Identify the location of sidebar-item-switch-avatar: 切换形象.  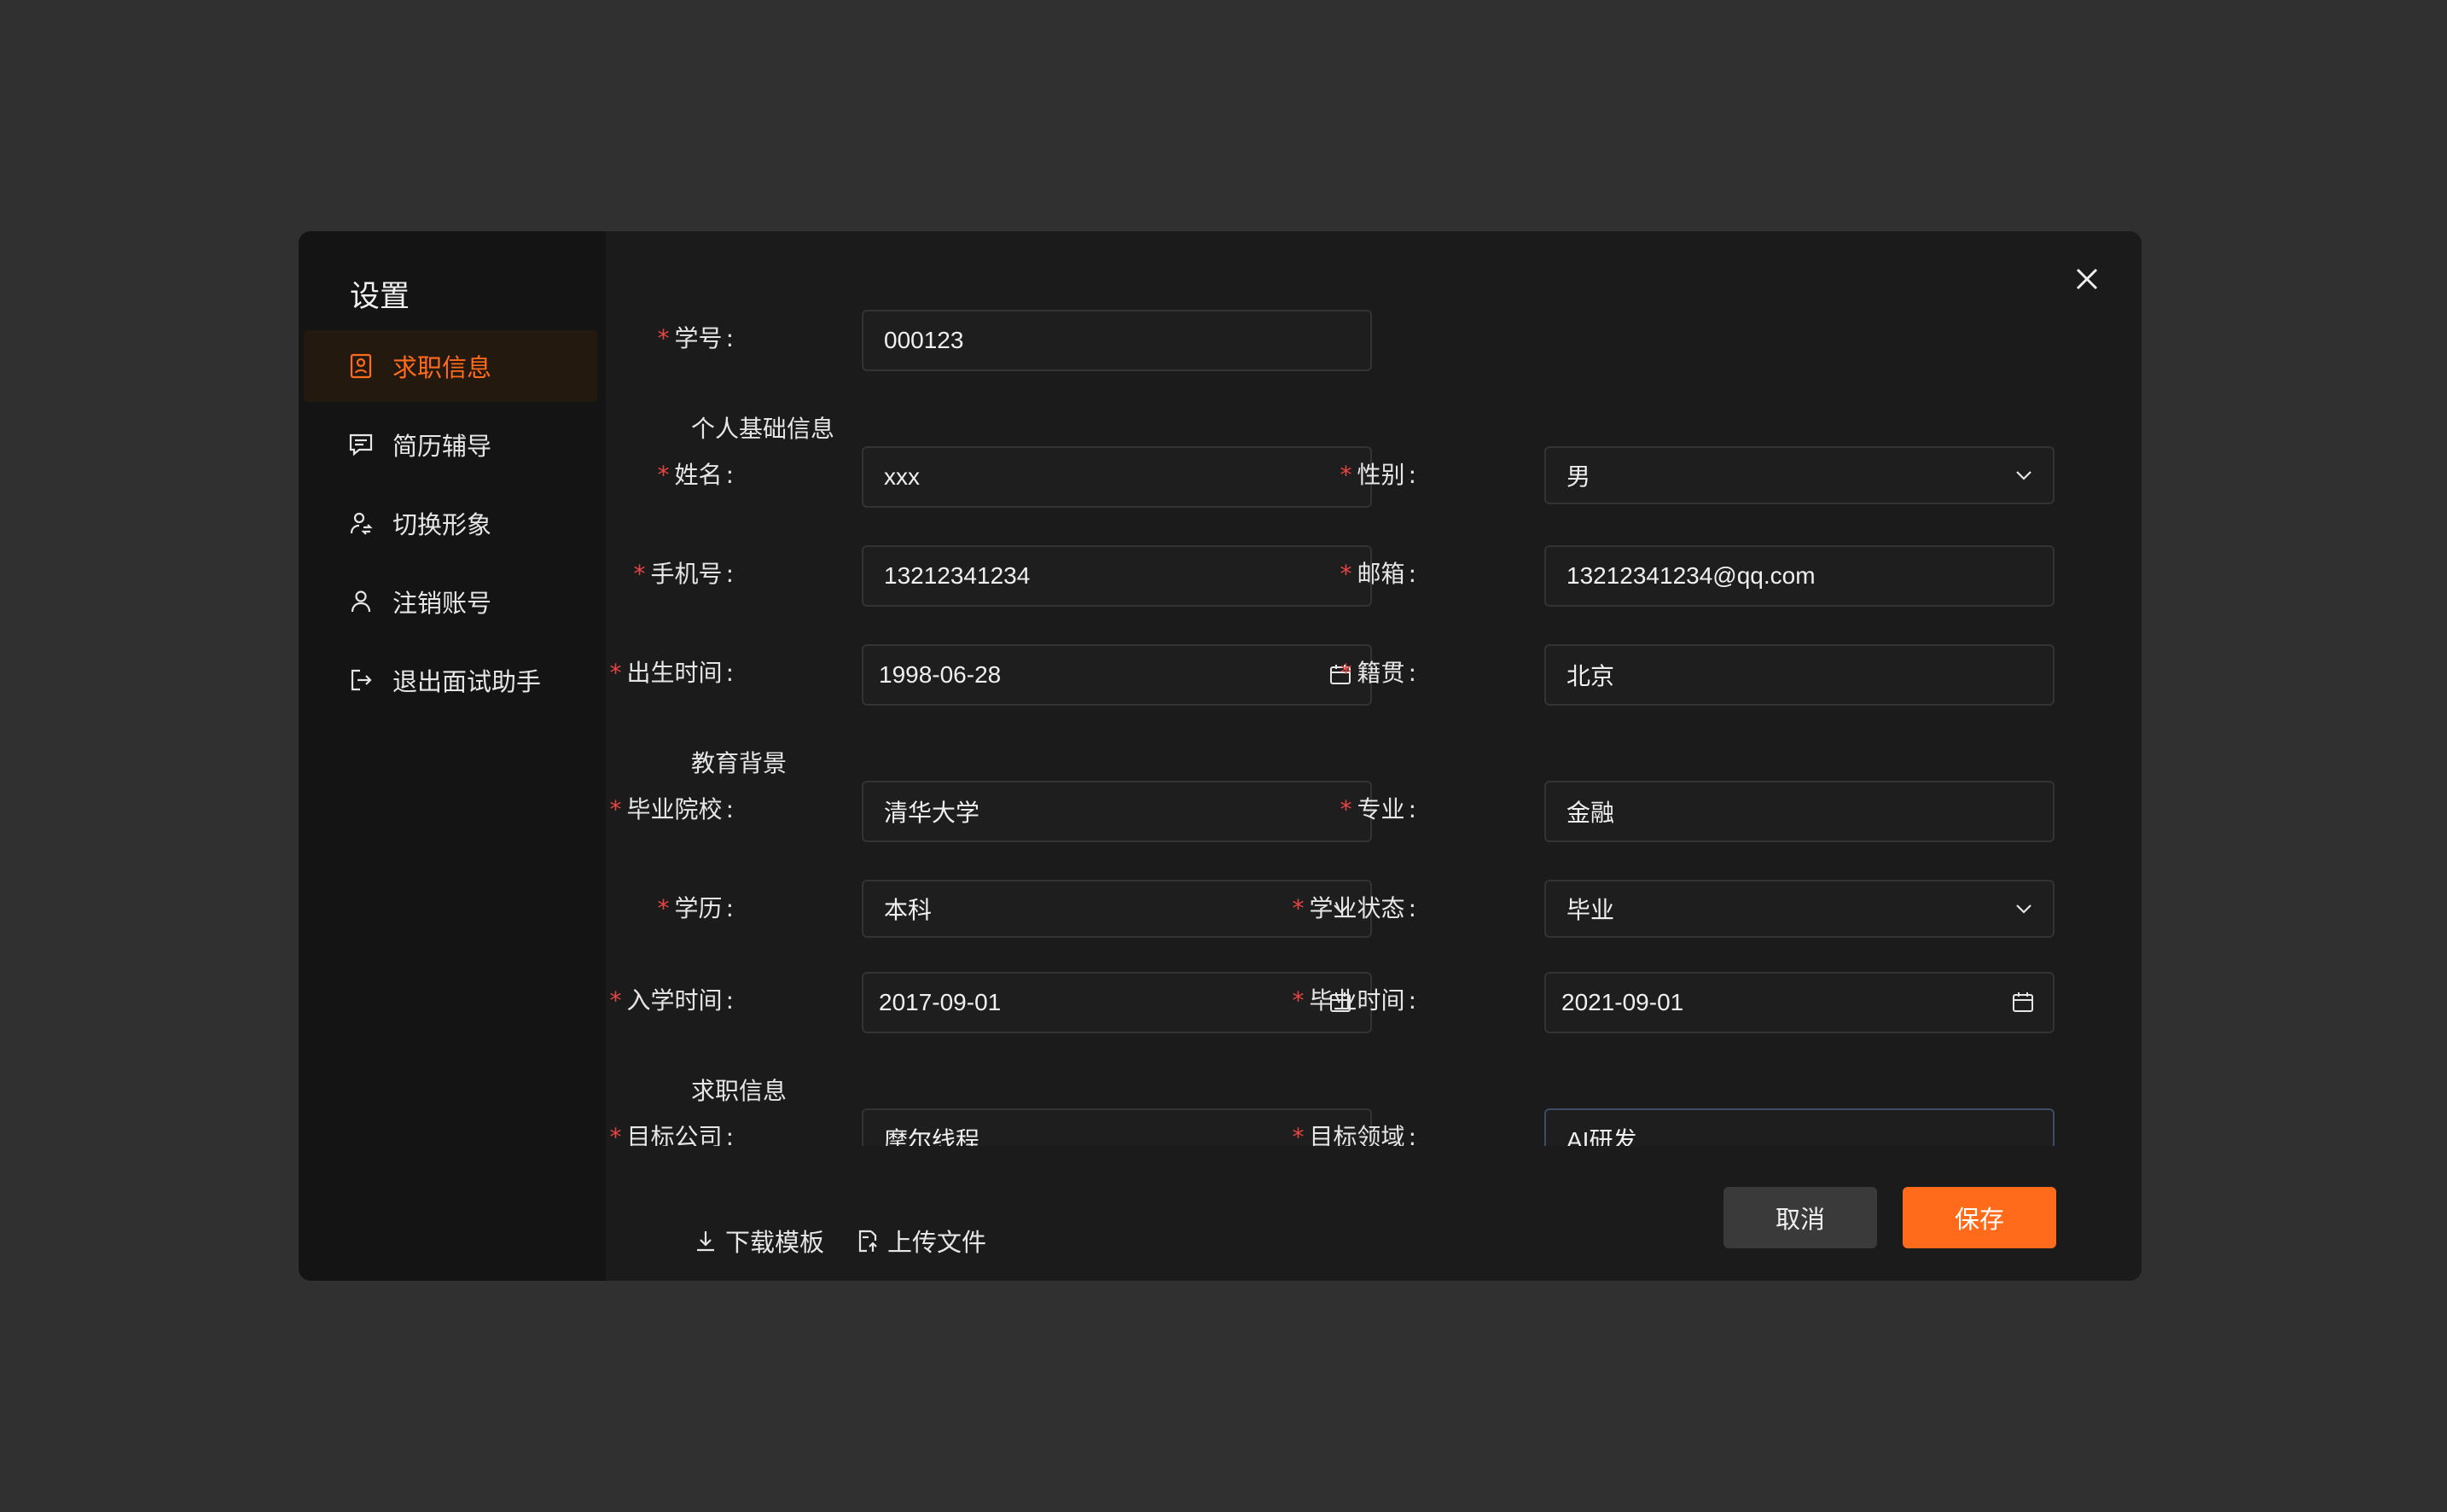
(448, 523).